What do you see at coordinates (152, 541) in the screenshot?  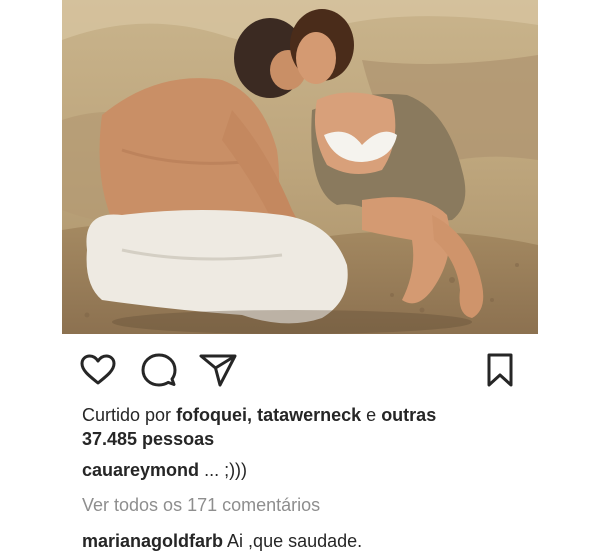 I see `comment-username: marianagoldfarb` at bounding box center [152, 541].